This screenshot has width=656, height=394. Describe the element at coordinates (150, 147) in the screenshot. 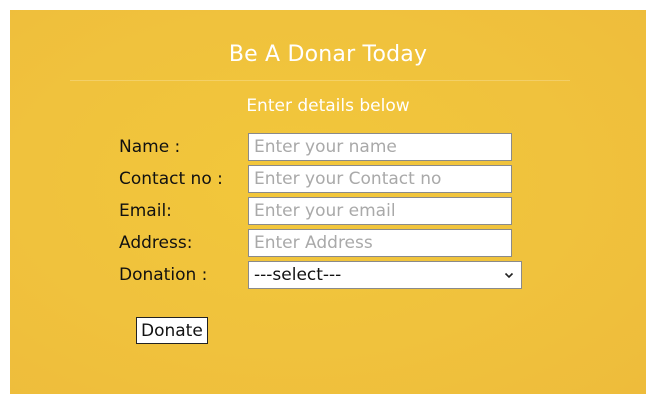

I see `name-label: Name :` at that location.